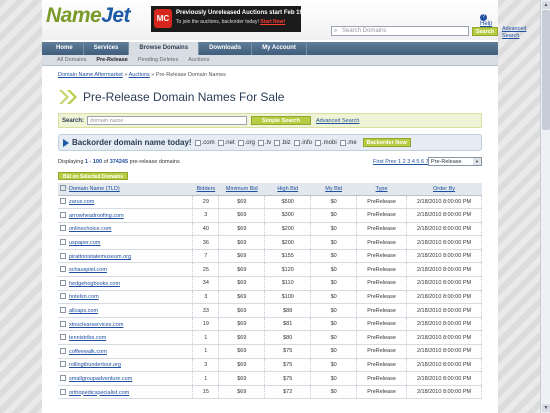 The image size is (550, 413). Describe the element at coordinates (83, 311) in the screenshot. I see `domain-link: allcaps.com` at that location.